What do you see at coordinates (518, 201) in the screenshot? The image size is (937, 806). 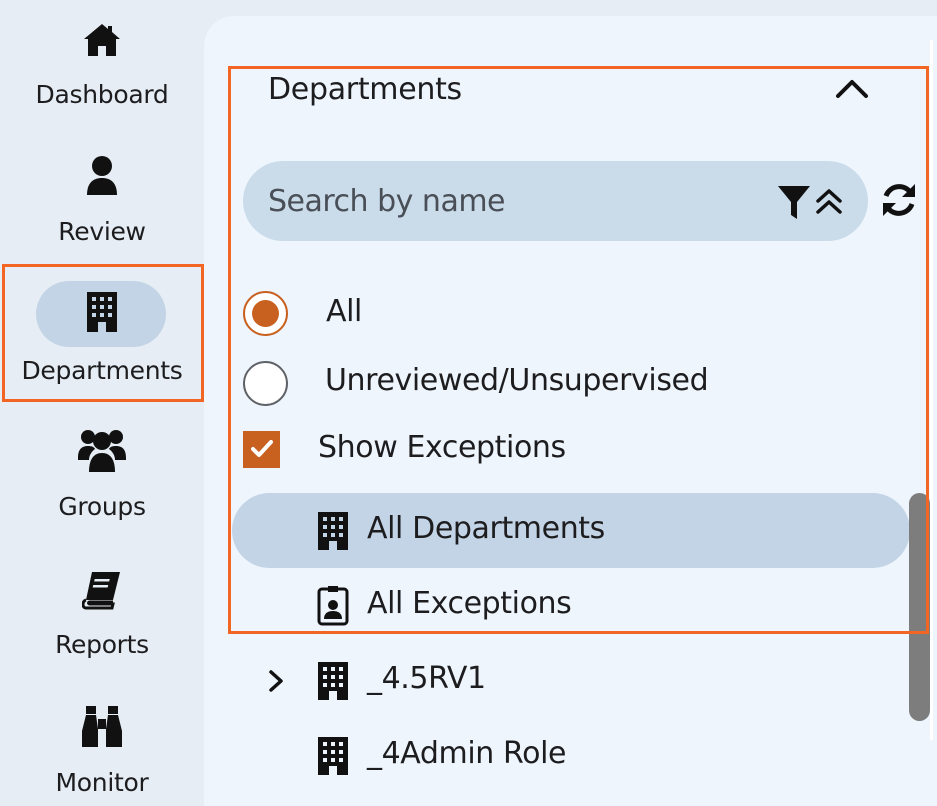 I see `search-input` at bounding box center [518, 201].